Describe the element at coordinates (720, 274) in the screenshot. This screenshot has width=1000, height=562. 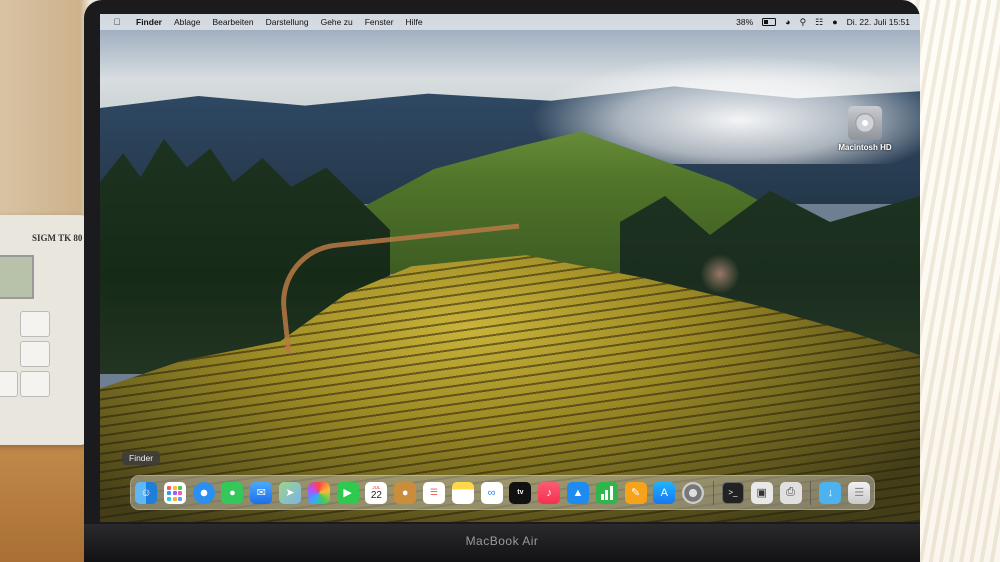
I see `lens-flare` at that location.